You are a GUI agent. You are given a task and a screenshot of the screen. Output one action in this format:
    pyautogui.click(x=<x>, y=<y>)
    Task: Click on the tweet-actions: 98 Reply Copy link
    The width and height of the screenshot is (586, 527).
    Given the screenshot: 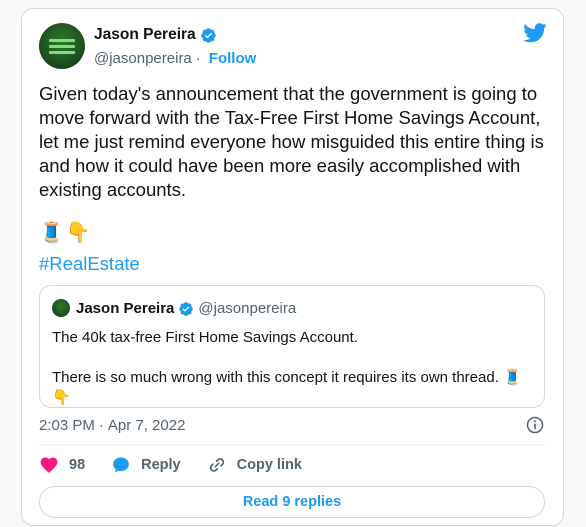 What is the action you would take?
    pyautogui.click(x=183, y=465)
    